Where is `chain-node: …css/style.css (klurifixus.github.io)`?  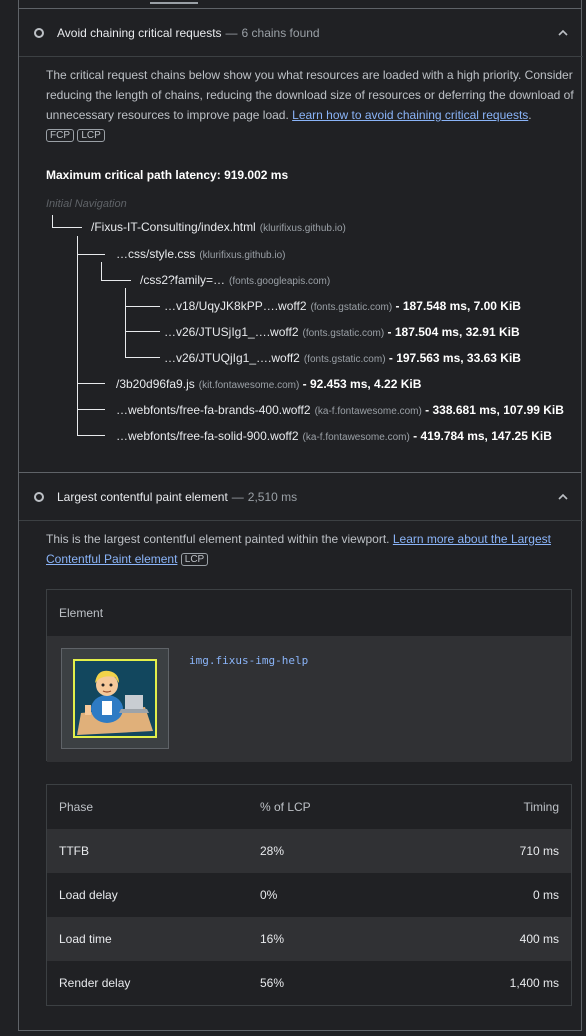
chain-node: …css/style.css (klurifixus.github.io) is located at coordinates (201, 254).